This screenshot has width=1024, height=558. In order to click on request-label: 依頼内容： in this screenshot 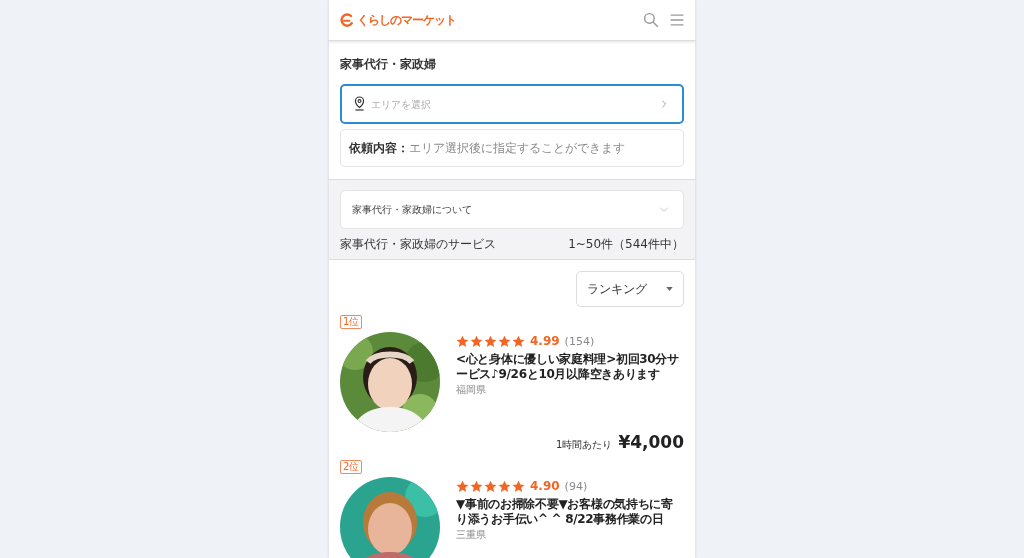, I will do `click(379, 148)`.